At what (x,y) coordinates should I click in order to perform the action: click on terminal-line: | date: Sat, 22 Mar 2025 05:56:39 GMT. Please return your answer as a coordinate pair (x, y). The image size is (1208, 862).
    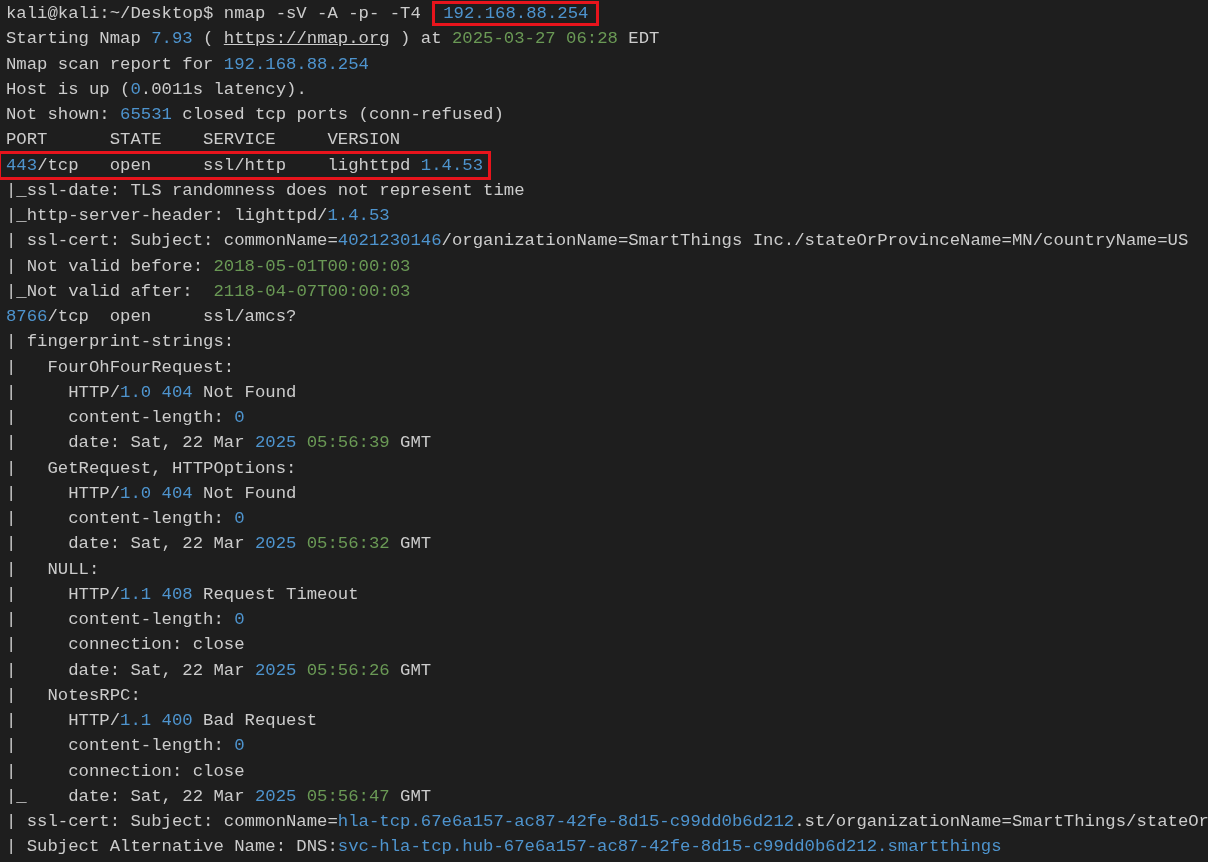
    Looking at the image, I should click on (219, 443).